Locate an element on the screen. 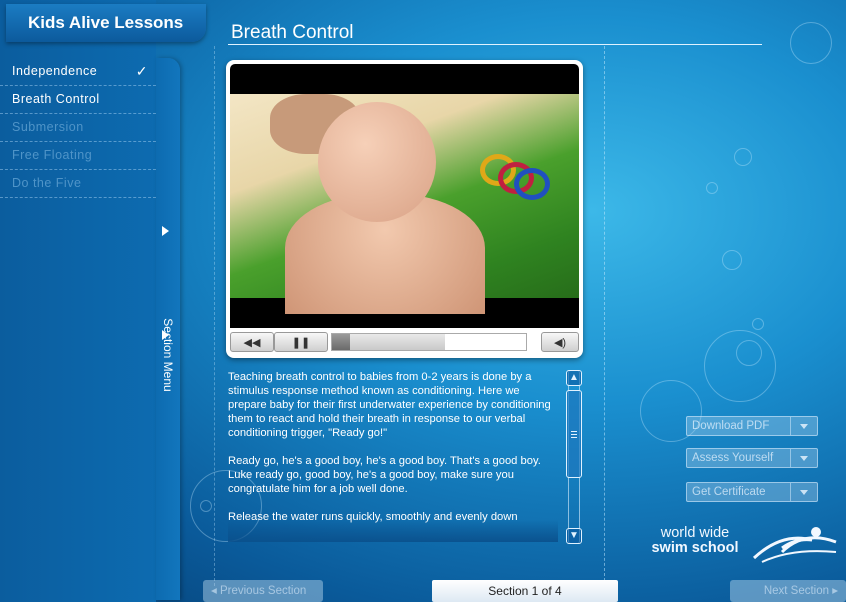 Image resolution: width=846 pixels, height=602 pixels. sidebar-item-submersion: Submersion is located at coordinates (78, 128).